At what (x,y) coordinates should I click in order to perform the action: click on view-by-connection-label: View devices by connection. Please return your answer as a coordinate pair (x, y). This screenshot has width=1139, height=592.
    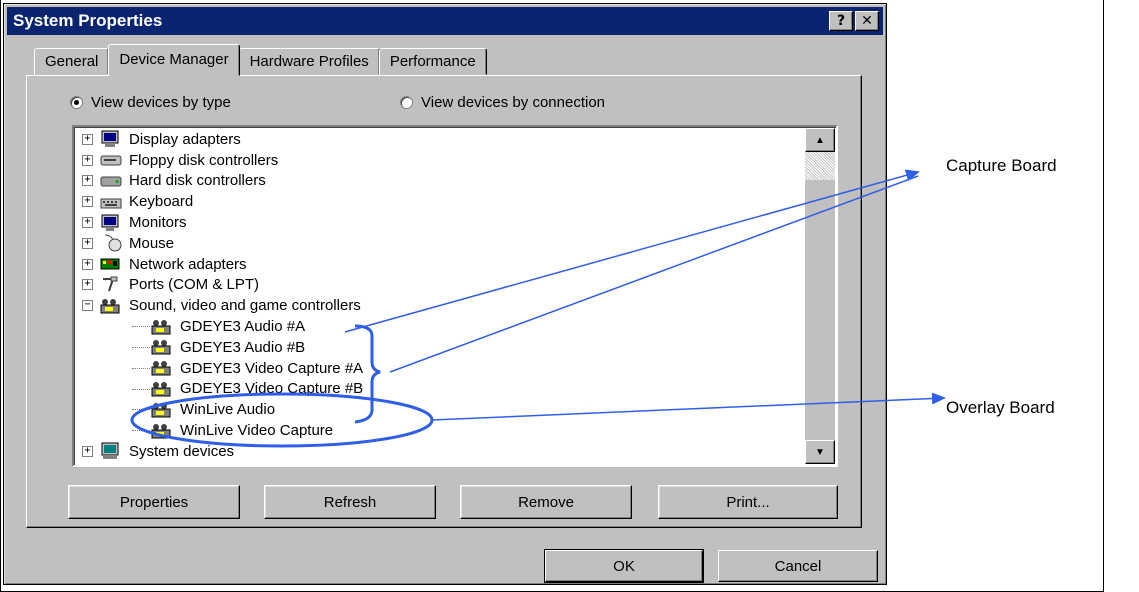
    Looking at the image, I should click on (513, 102).